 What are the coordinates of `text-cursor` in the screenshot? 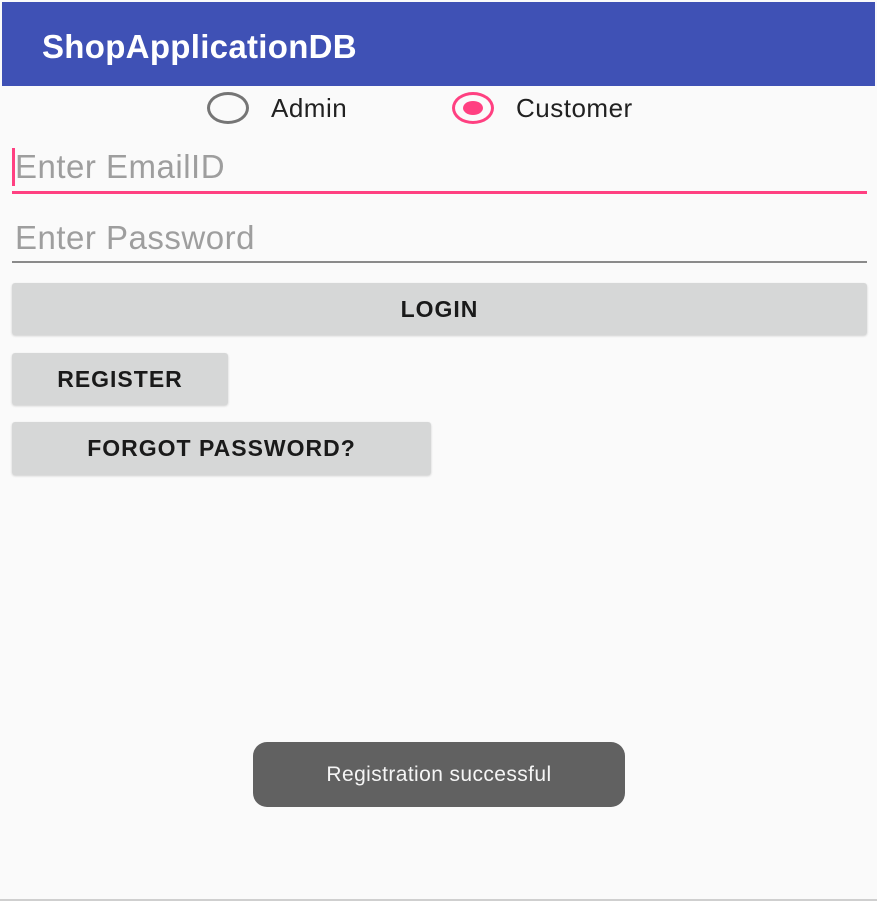 It's located at (13, 167).